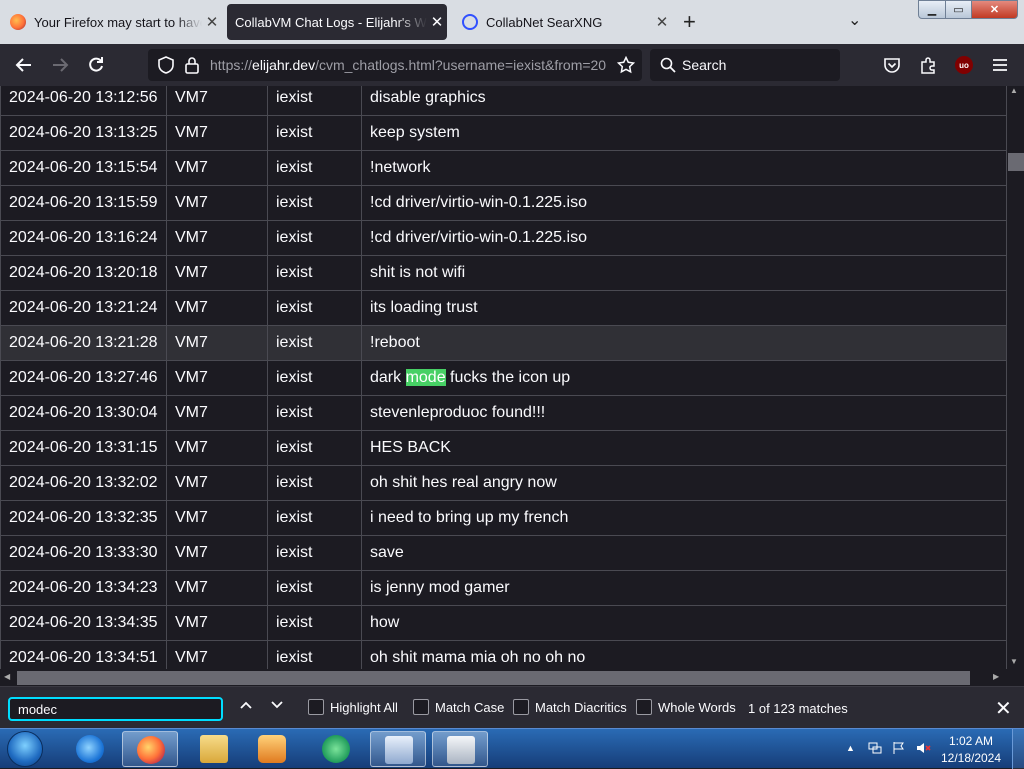 The image size is (1024, 769). I want to click on timestamp-cell: 2024-06-20 13:34:23, so click(83, 588).